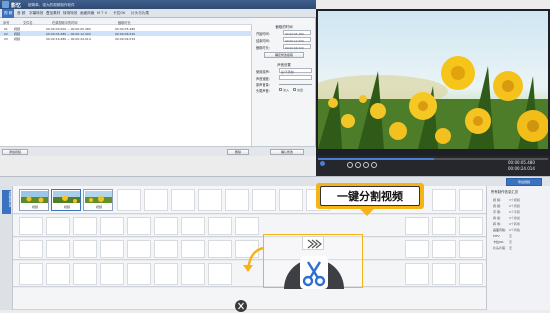 The height and width of the screenshot is (313, 550). What do you see at coordinates (350, 165) in the screenshot?
I see `play-button` at bounding box center [350, 165].